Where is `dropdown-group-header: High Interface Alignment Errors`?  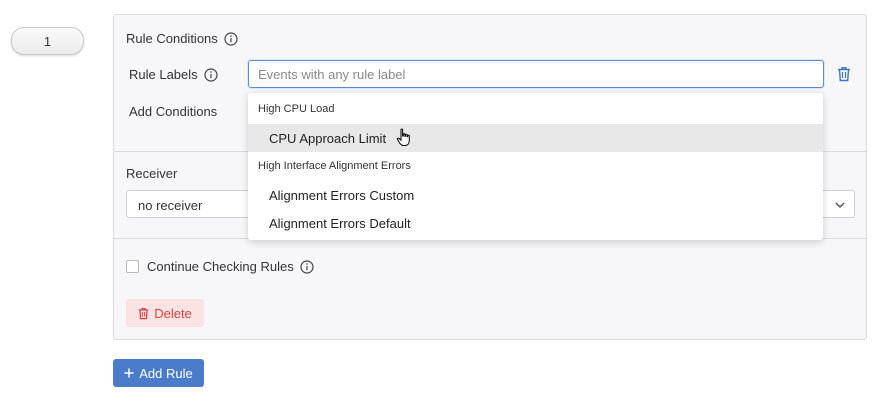
dropdown-group-header: High Interface Alignment Errors is located at coordinates (334, 166).